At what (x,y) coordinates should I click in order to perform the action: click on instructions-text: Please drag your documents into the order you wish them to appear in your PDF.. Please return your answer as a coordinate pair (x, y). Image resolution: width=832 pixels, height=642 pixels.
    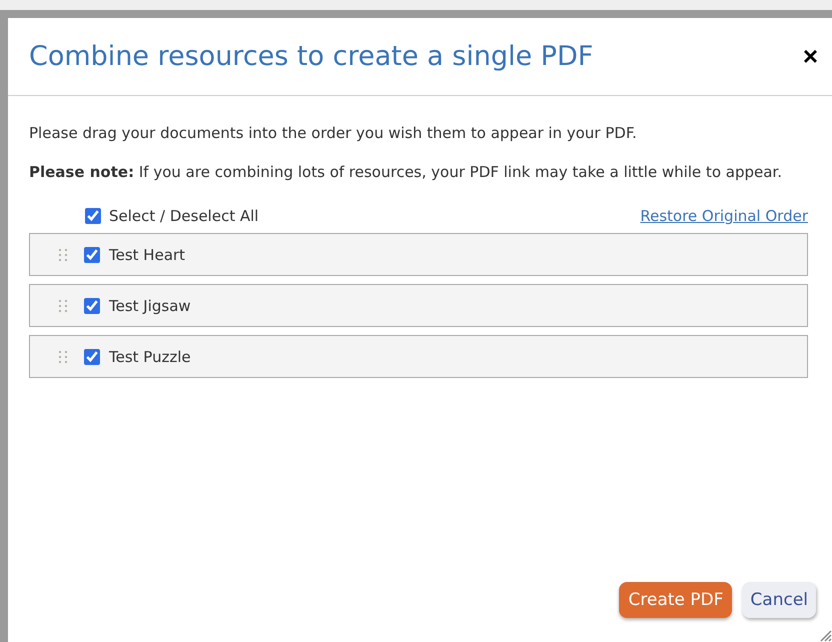
    Looking at the image, I should click on (333, 133).